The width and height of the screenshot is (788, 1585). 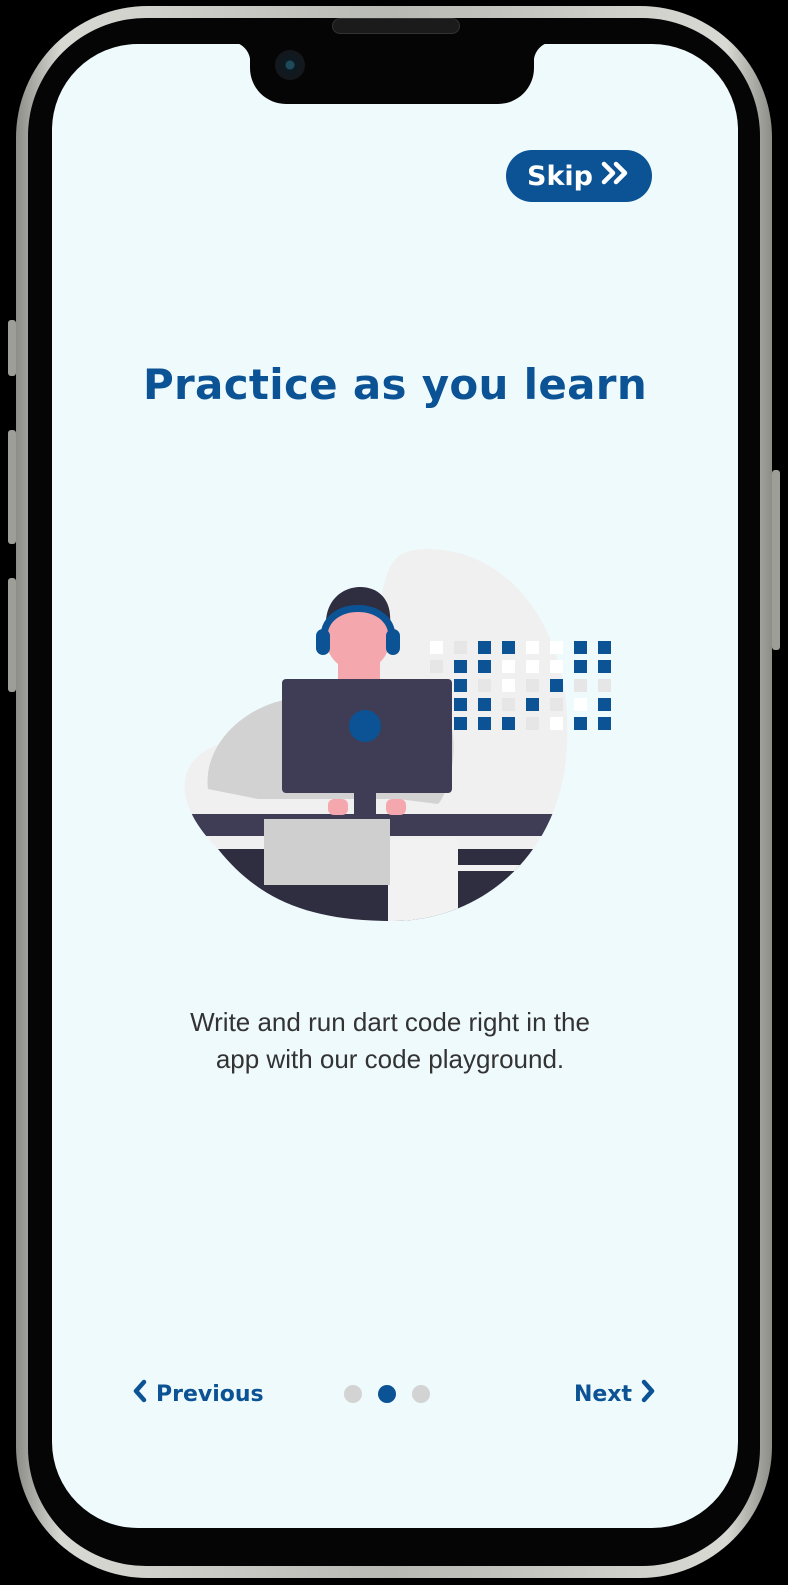 What do you see at coordinates (12, 635) in the screenshot?
I see `volume-down-button` at bounding box center [12, 635].